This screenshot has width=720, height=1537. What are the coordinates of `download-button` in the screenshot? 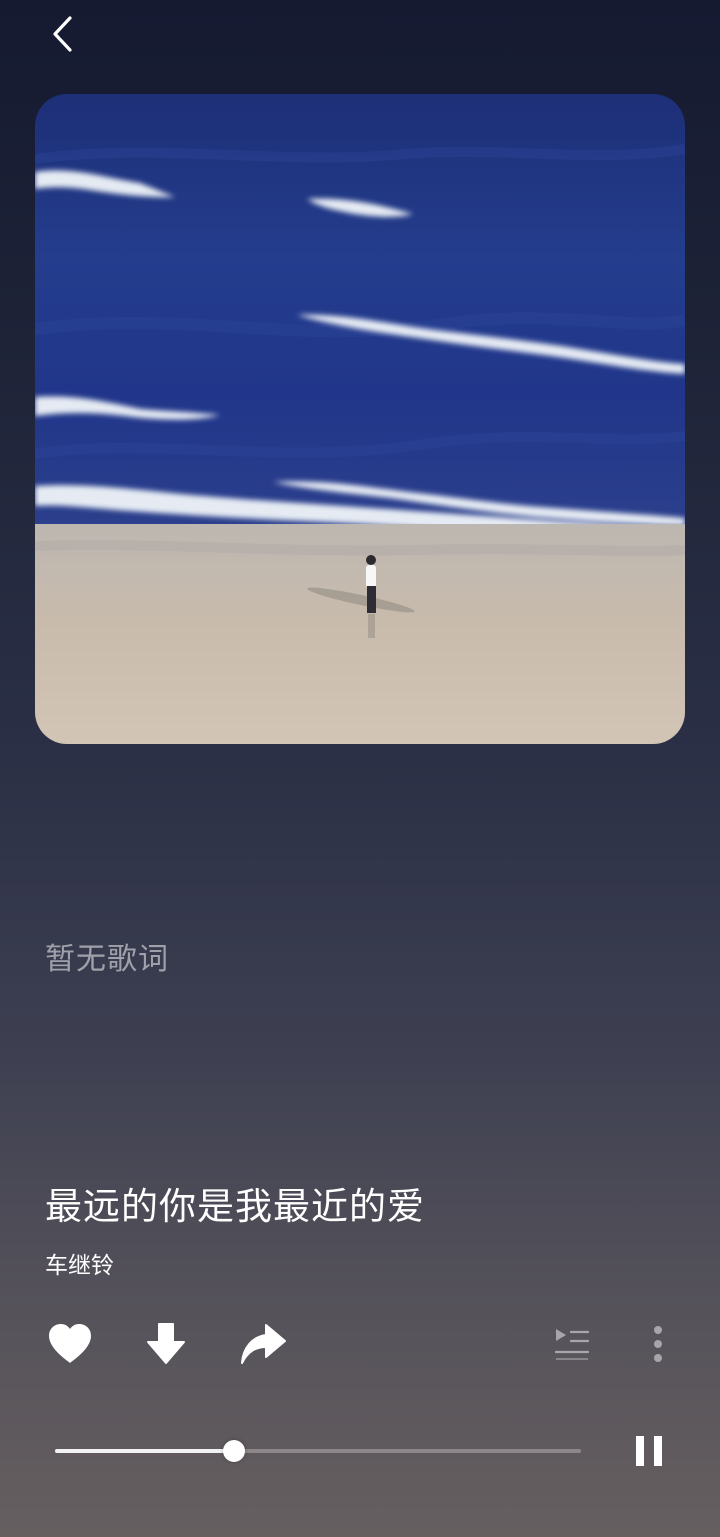 It's located at (166, 1344).